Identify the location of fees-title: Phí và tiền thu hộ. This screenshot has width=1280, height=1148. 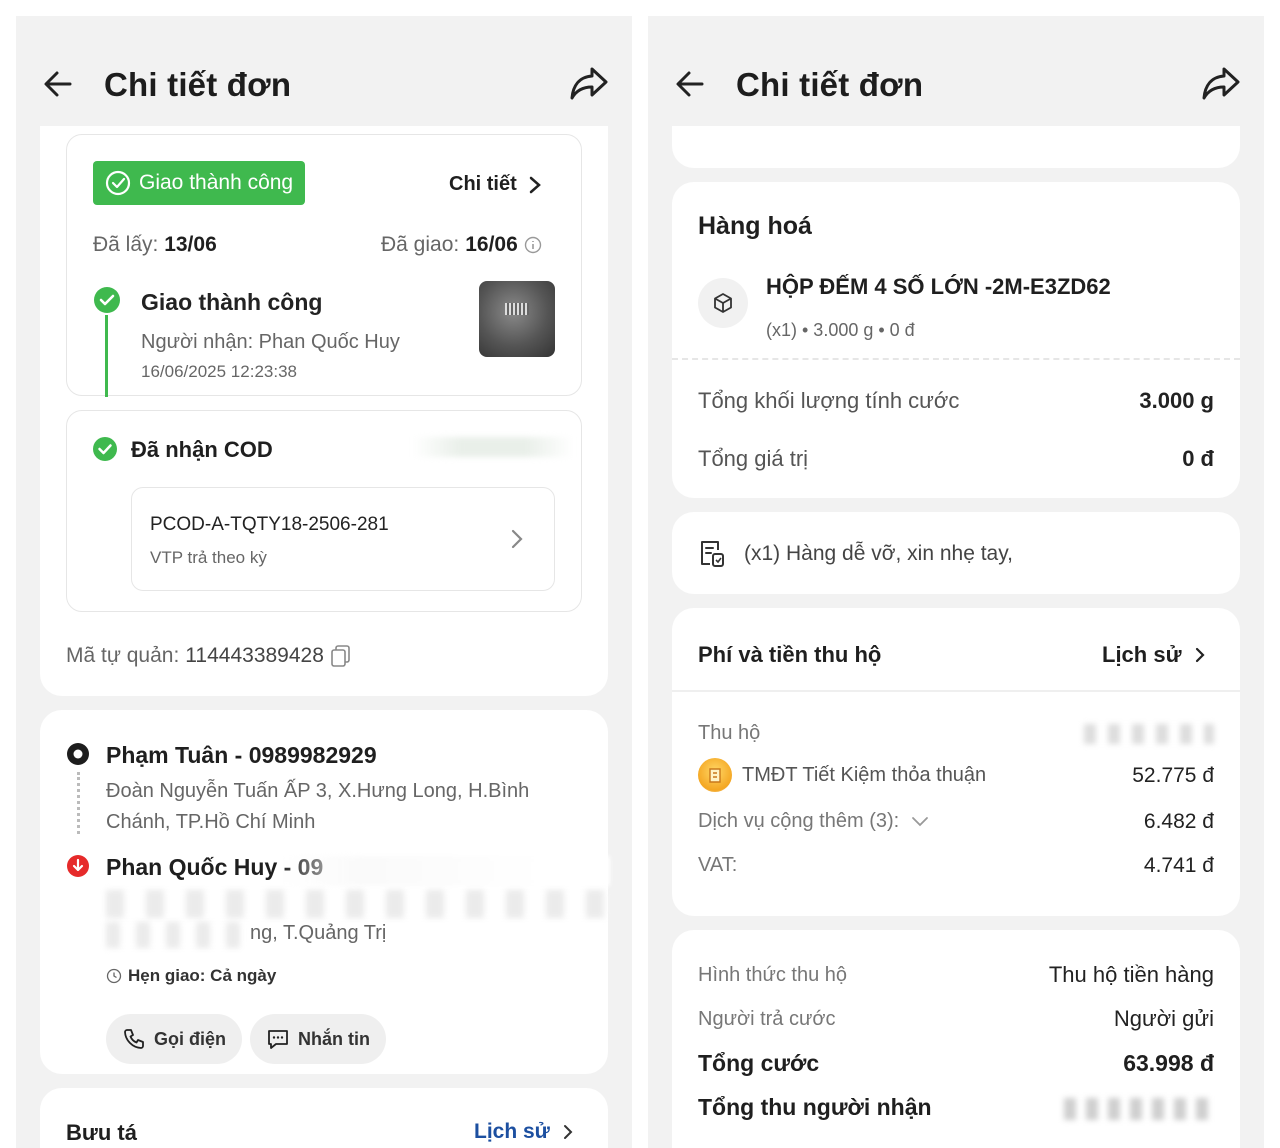
(790, 654).